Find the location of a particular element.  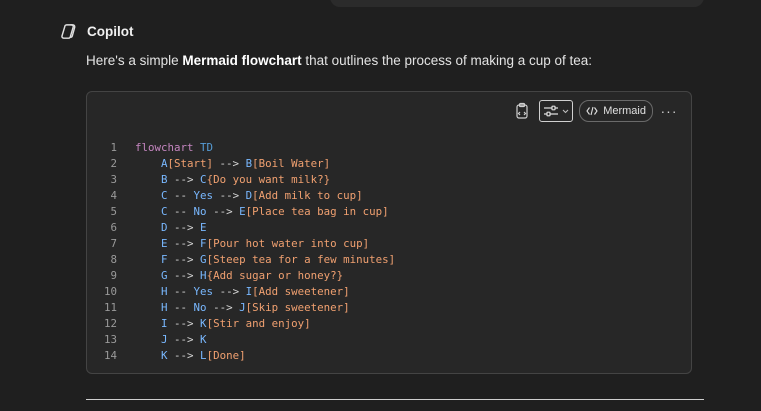

code-line: 8 F --> G[Steep tea for a few minutes] is located at coordinates (389, 260).